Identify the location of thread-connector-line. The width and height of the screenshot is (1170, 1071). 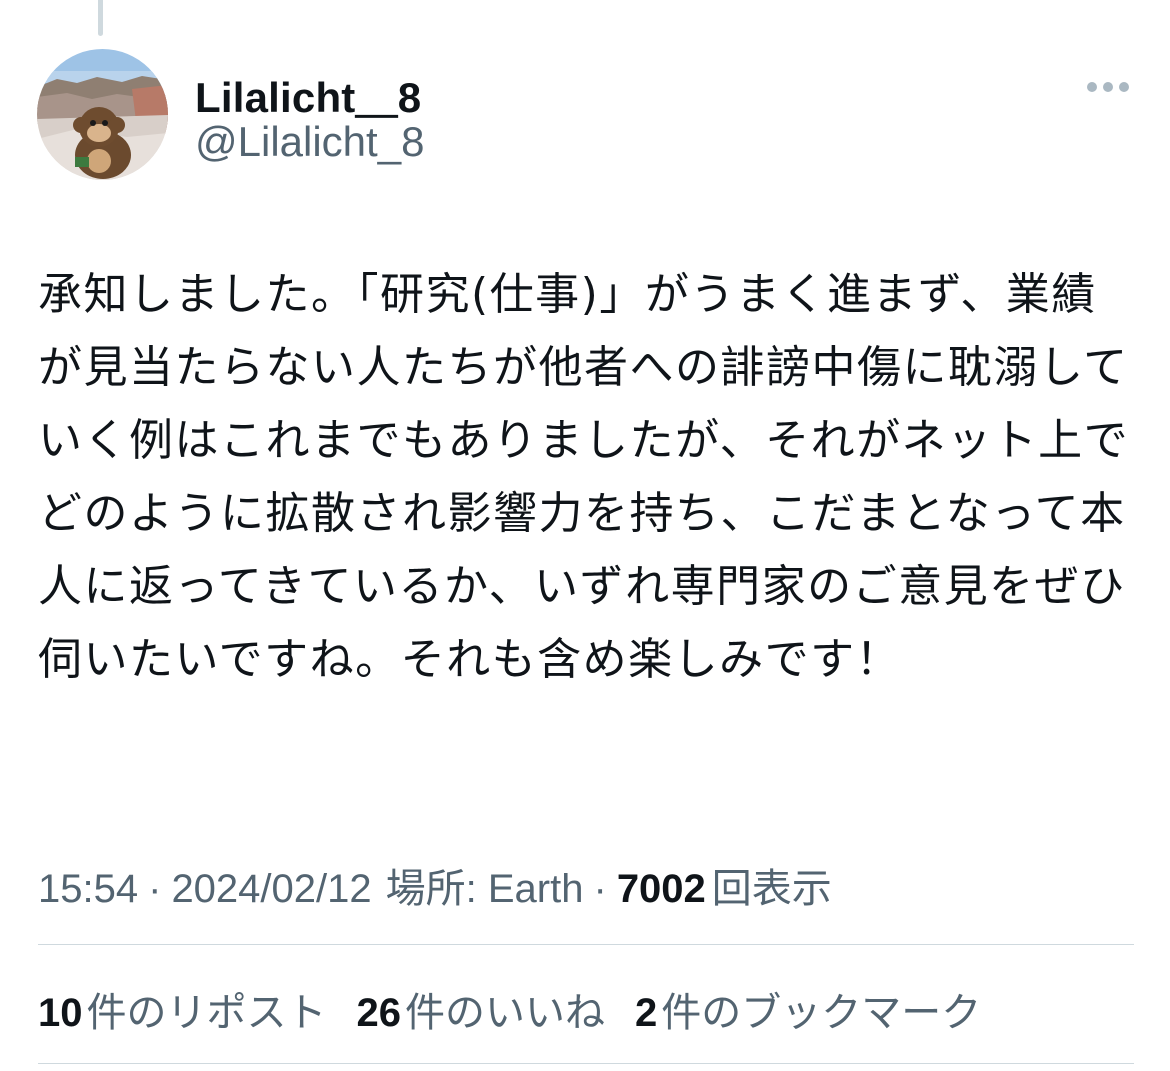
(100, 18).